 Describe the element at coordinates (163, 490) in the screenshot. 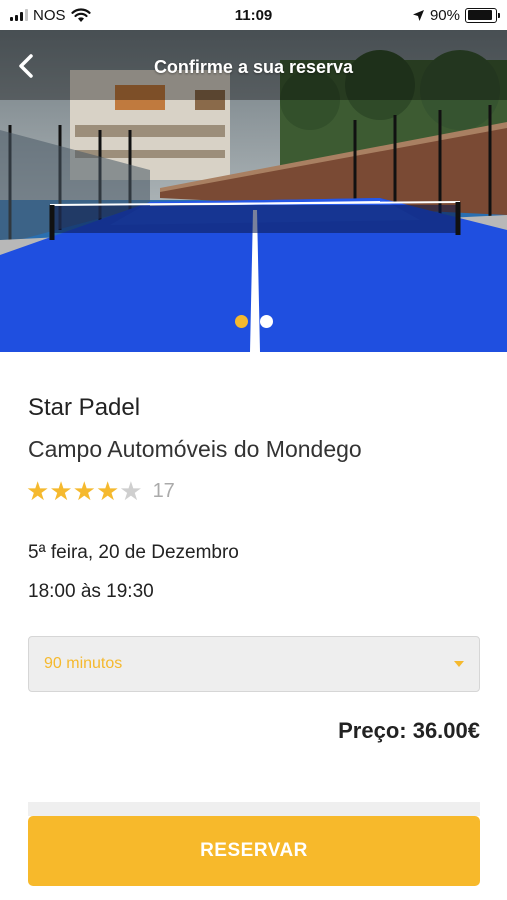

I see `rating-count: 17` at that location.